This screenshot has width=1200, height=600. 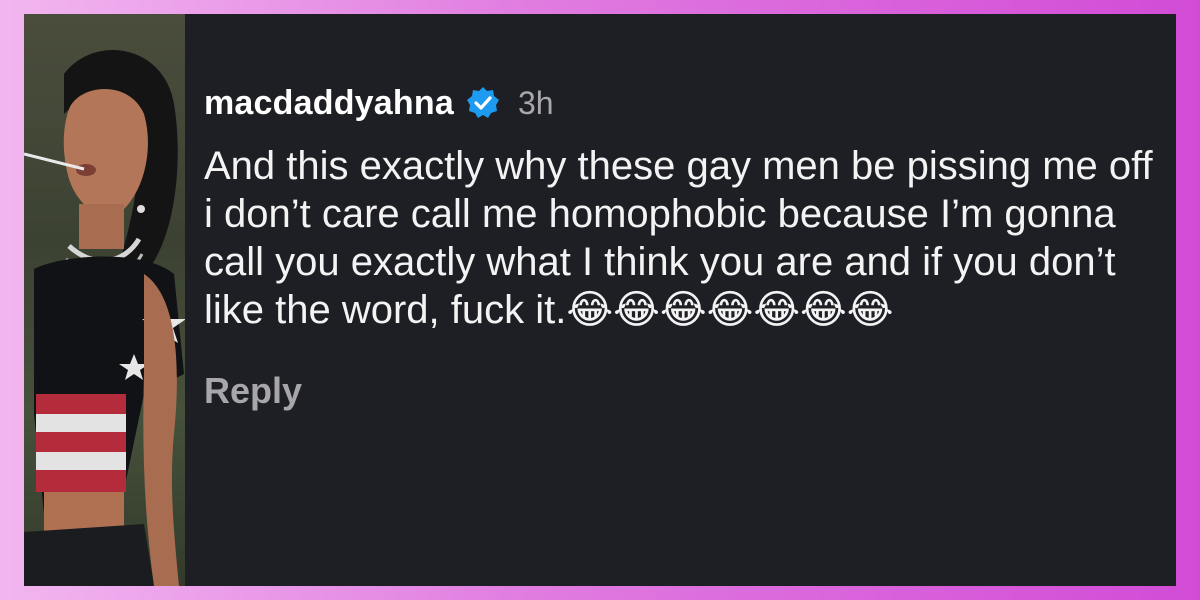 What do you see at coordinates (329, 103) in the screenshot?
I see `username: macdaddyahna` at bounding box center [329, 103].